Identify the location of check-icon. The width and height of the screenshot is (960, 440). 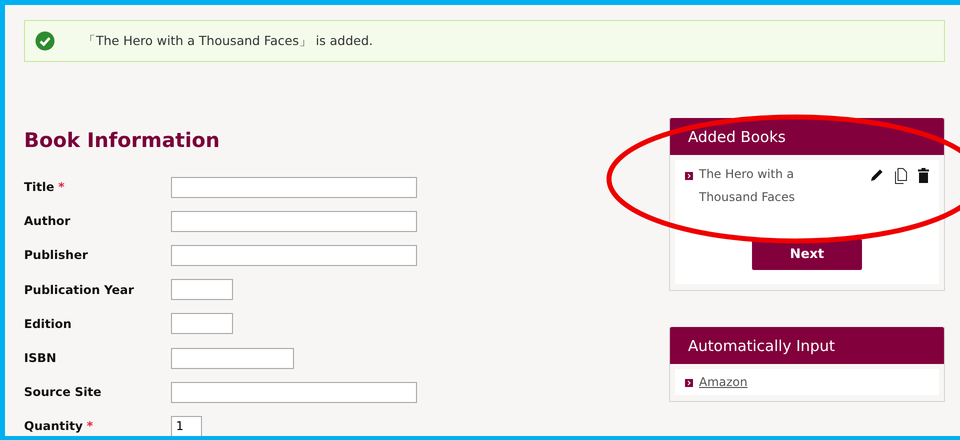
(45, 41).